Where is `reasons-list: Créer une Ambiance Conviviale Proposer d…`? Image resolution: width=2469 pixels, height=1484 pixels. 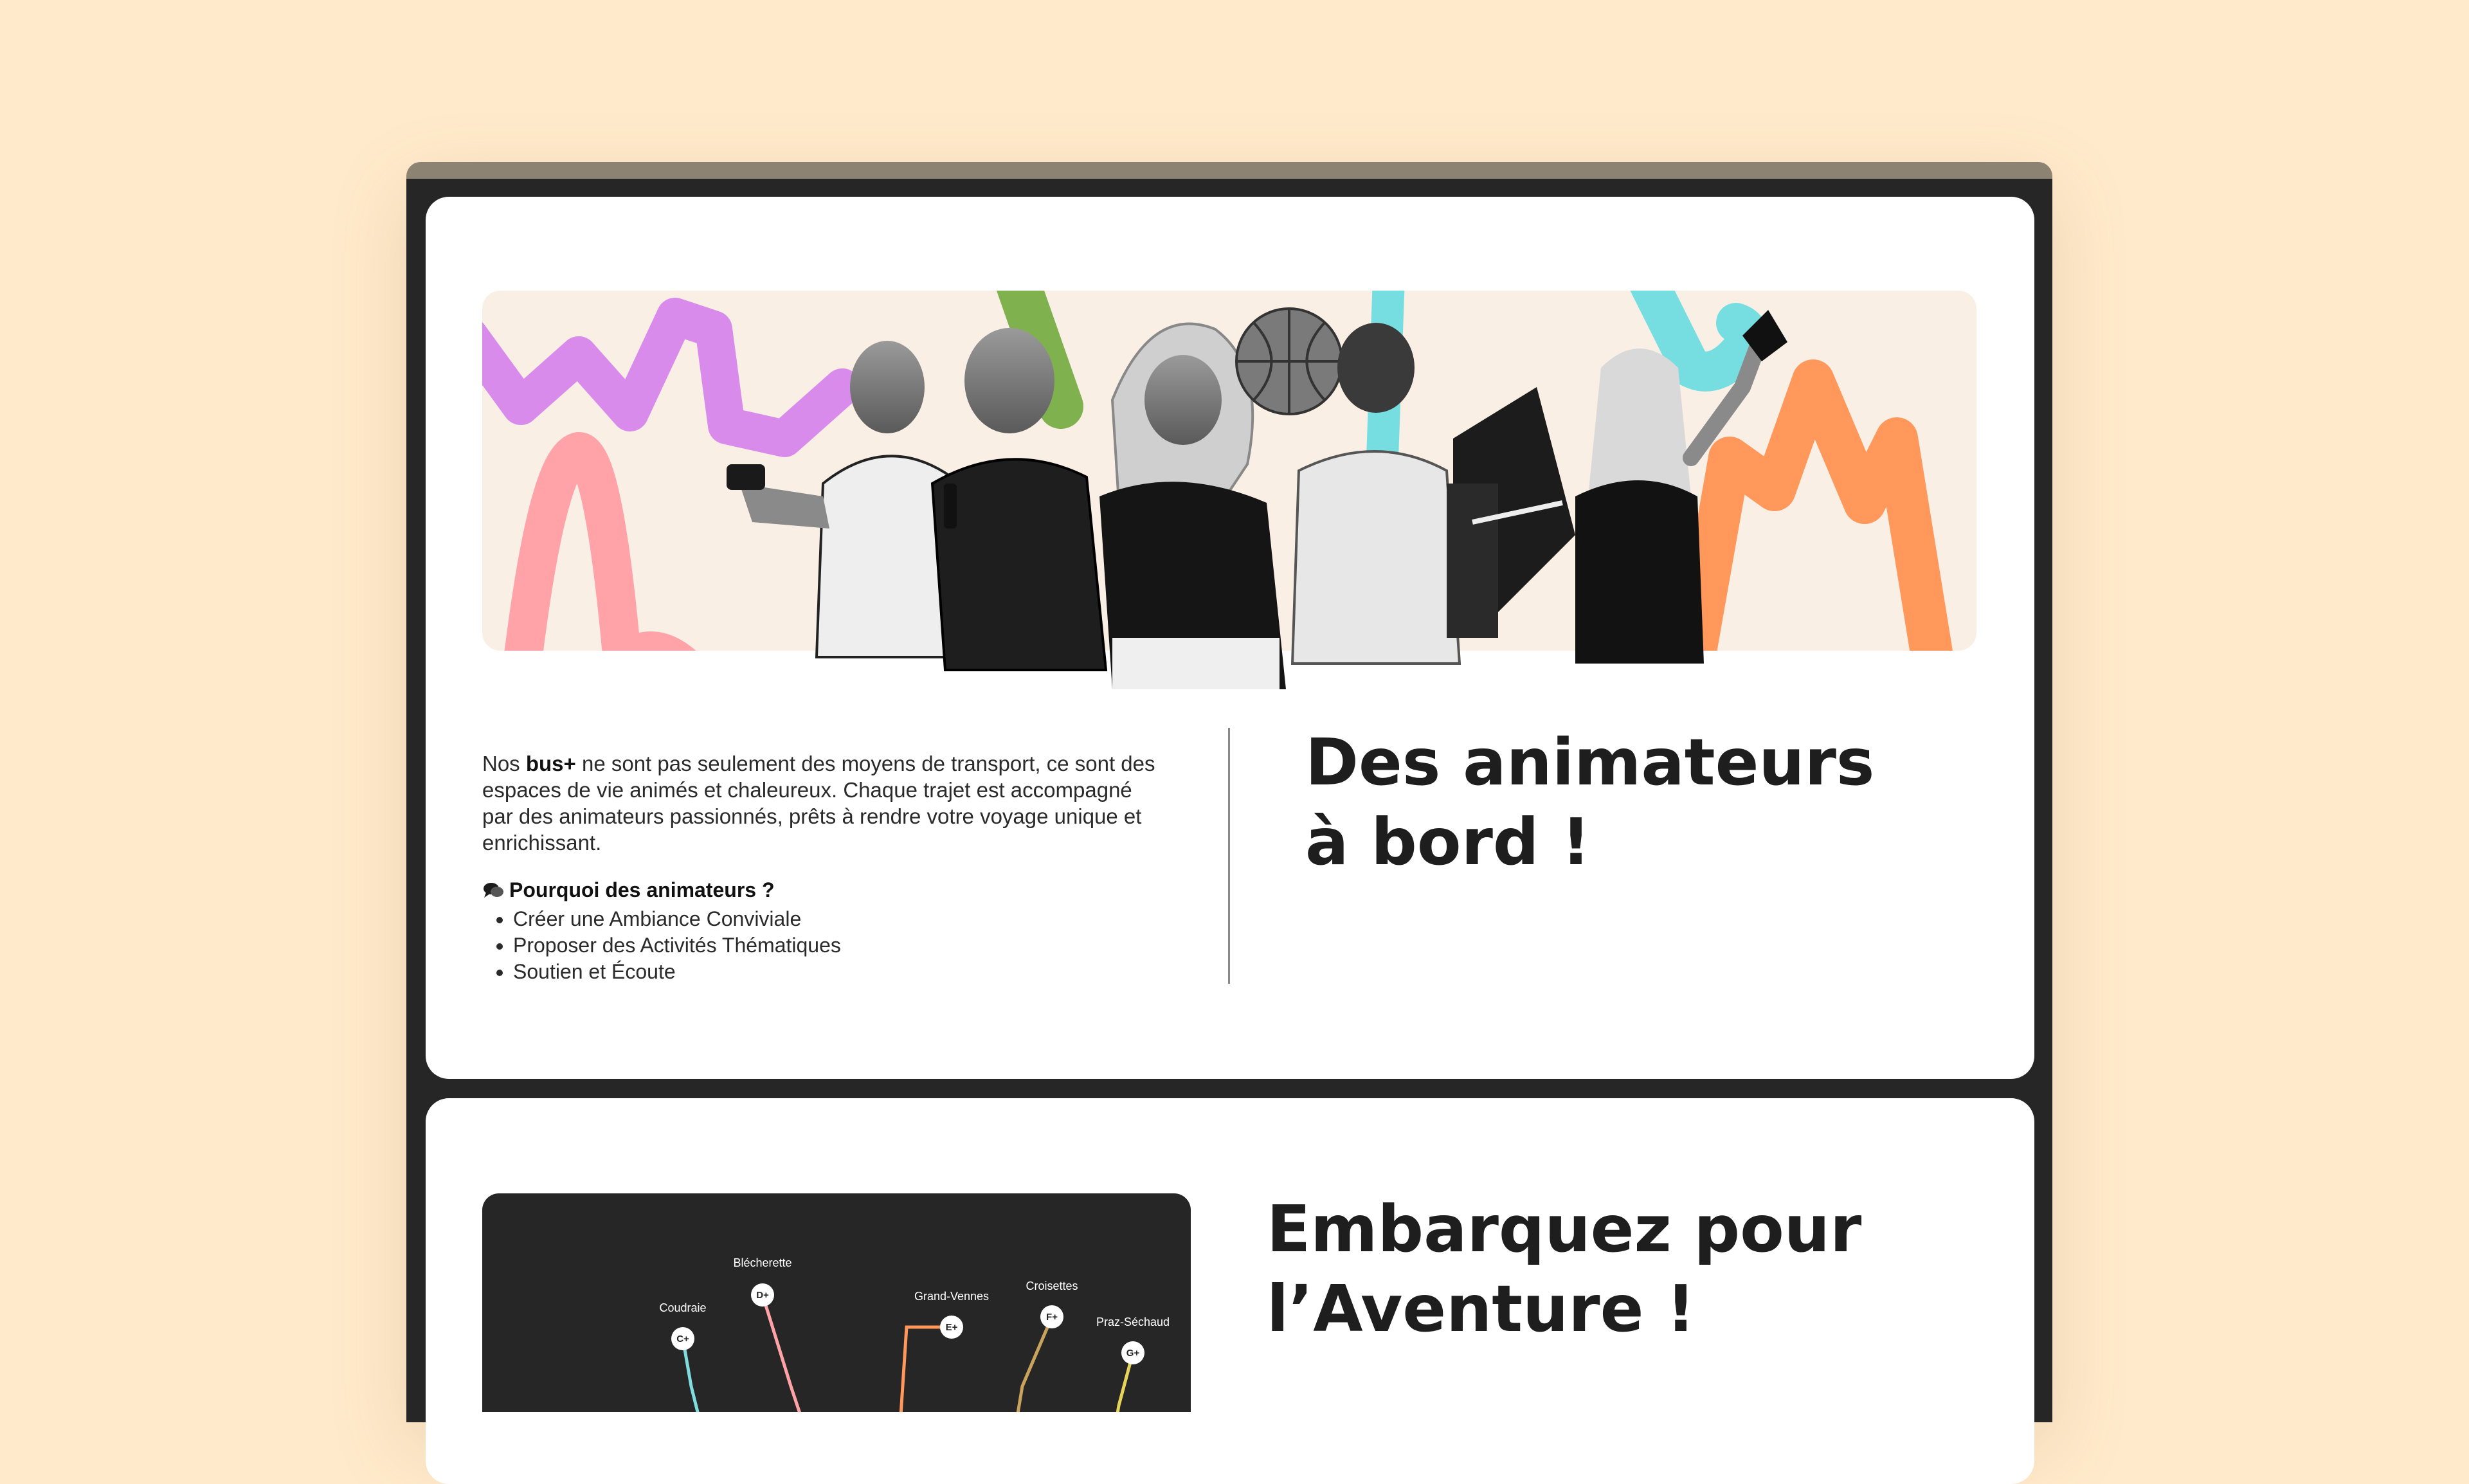 reasons-list: Créer une Ambiance Conviviale Proposer d… is located at coordinates (803, 945).